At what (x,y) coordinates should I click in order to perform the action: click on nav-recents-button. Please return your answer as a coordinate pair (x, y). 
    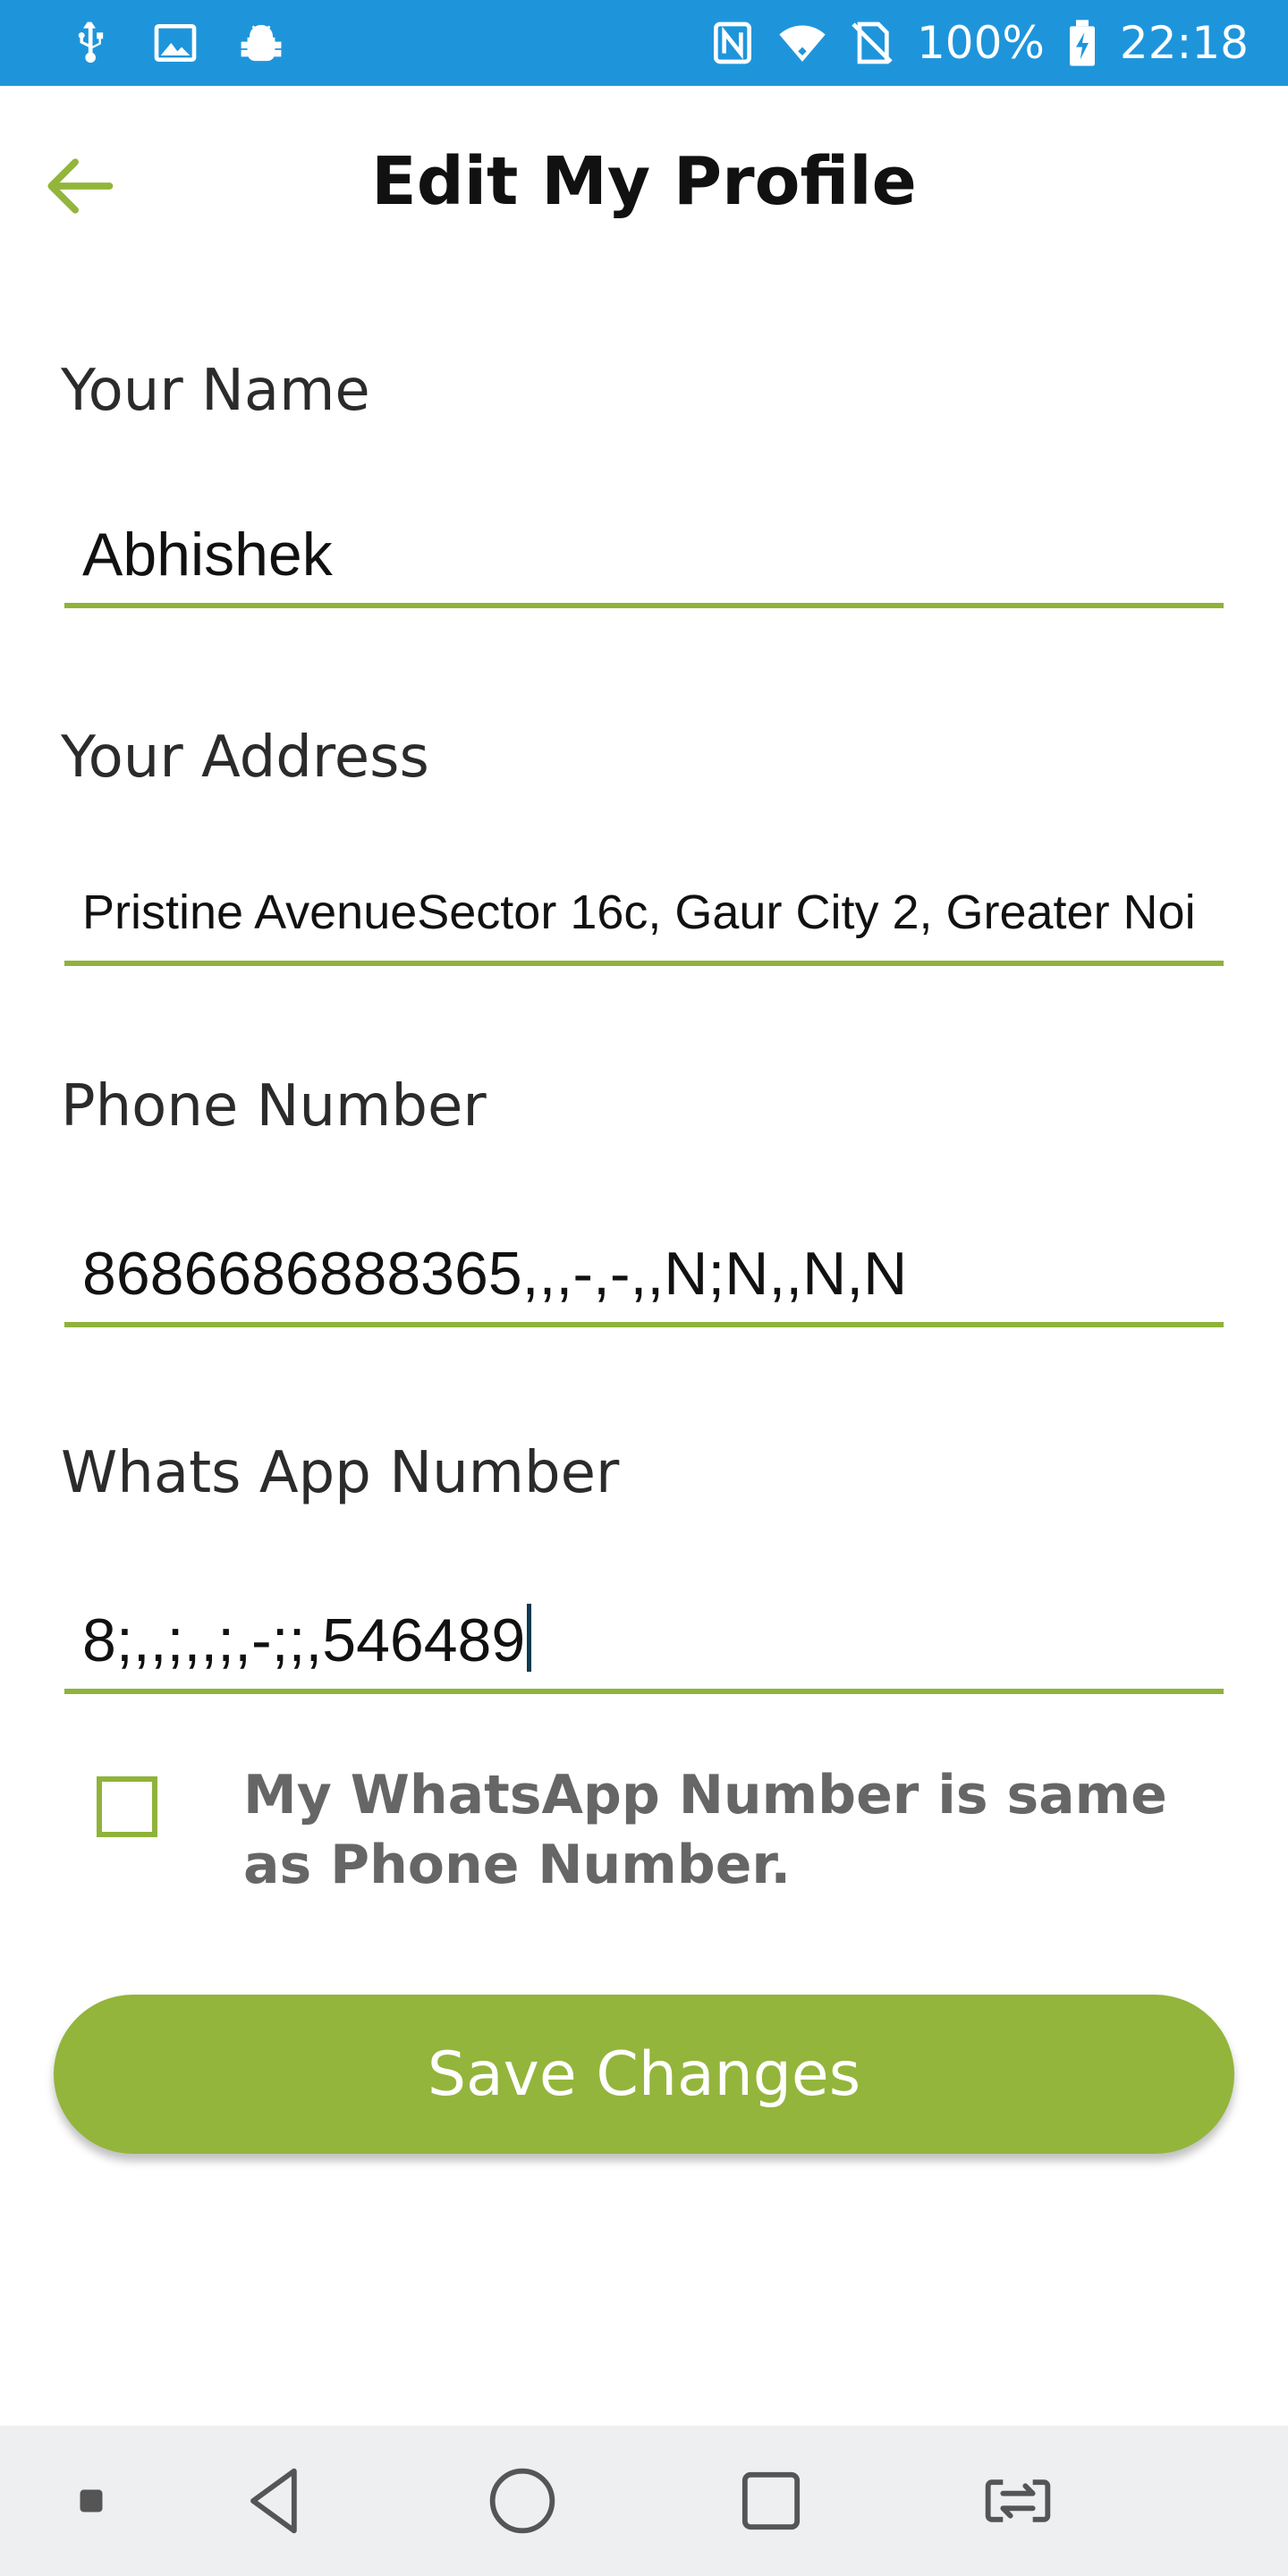
    Looking at the image, I should click on (771, 2501).